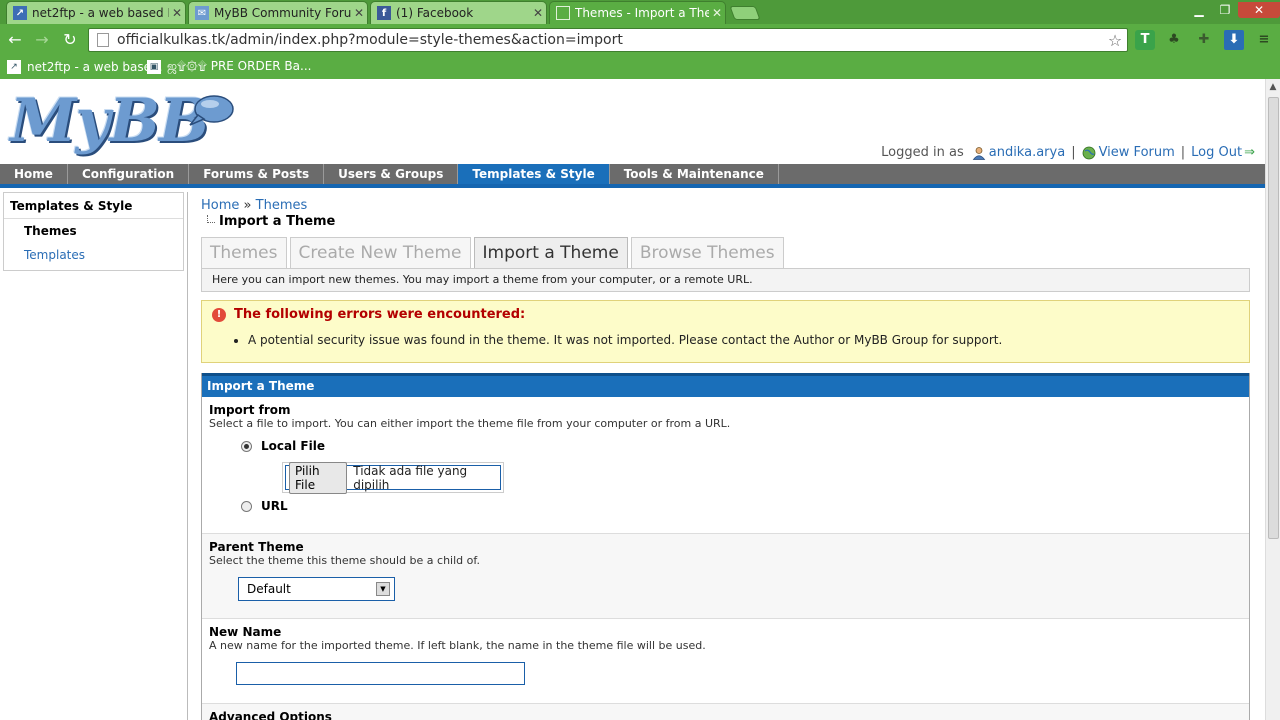 This screenshot has height=720, width=1280. Describe the element at coordinates (380, 252) in the screenshot. I see `tab-create-new-theme: Create New Theme` at that location.